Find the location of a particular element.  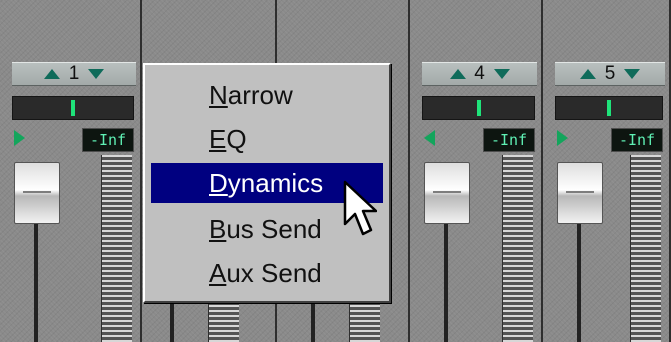

channel-header-4: 4 is located at coordinates (479, 74).